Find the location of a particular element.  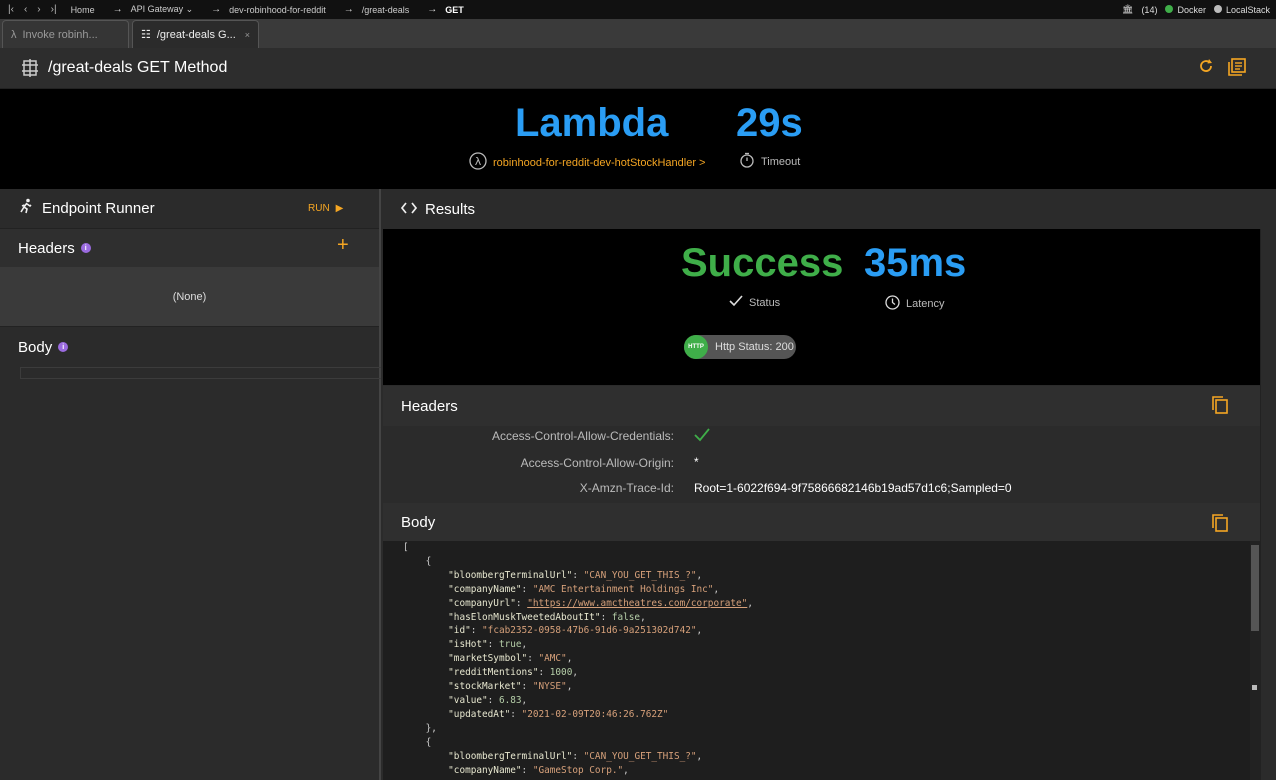

history-nav: |‹ ‹ › ›| is located at coordinates (28, 9).